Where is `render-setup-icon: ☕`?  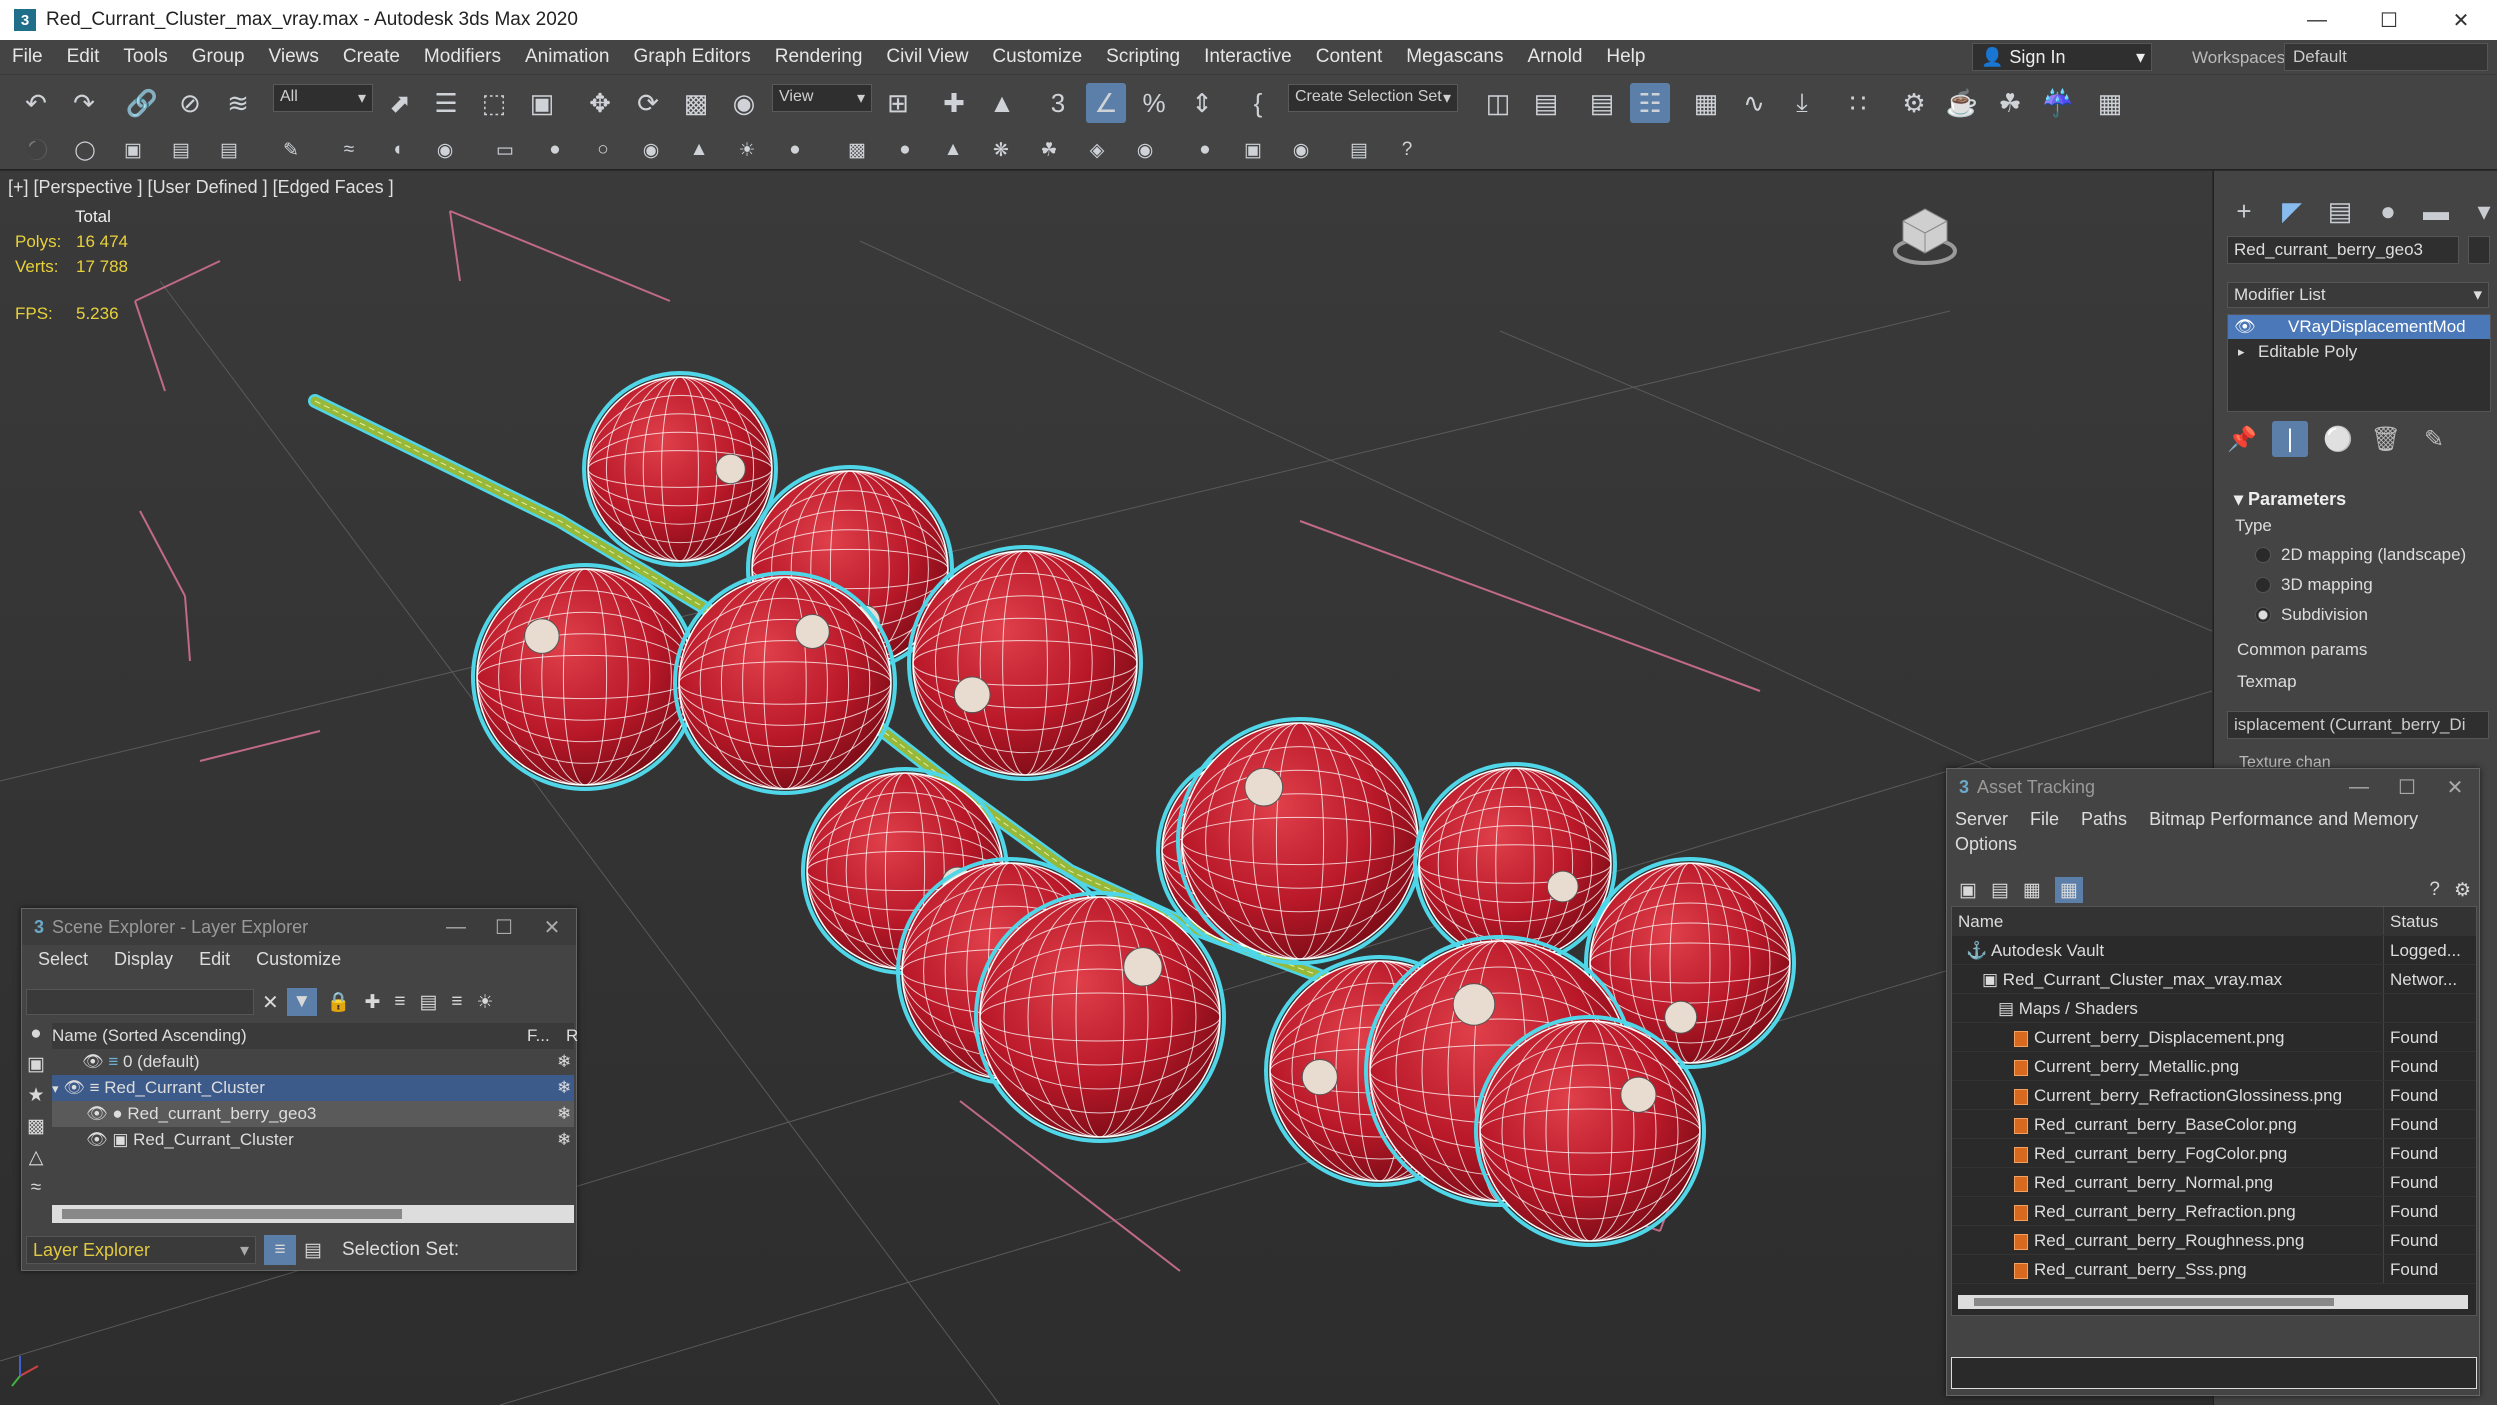
render-setup-icon: ☕ is located at coordinates (1962, 103).